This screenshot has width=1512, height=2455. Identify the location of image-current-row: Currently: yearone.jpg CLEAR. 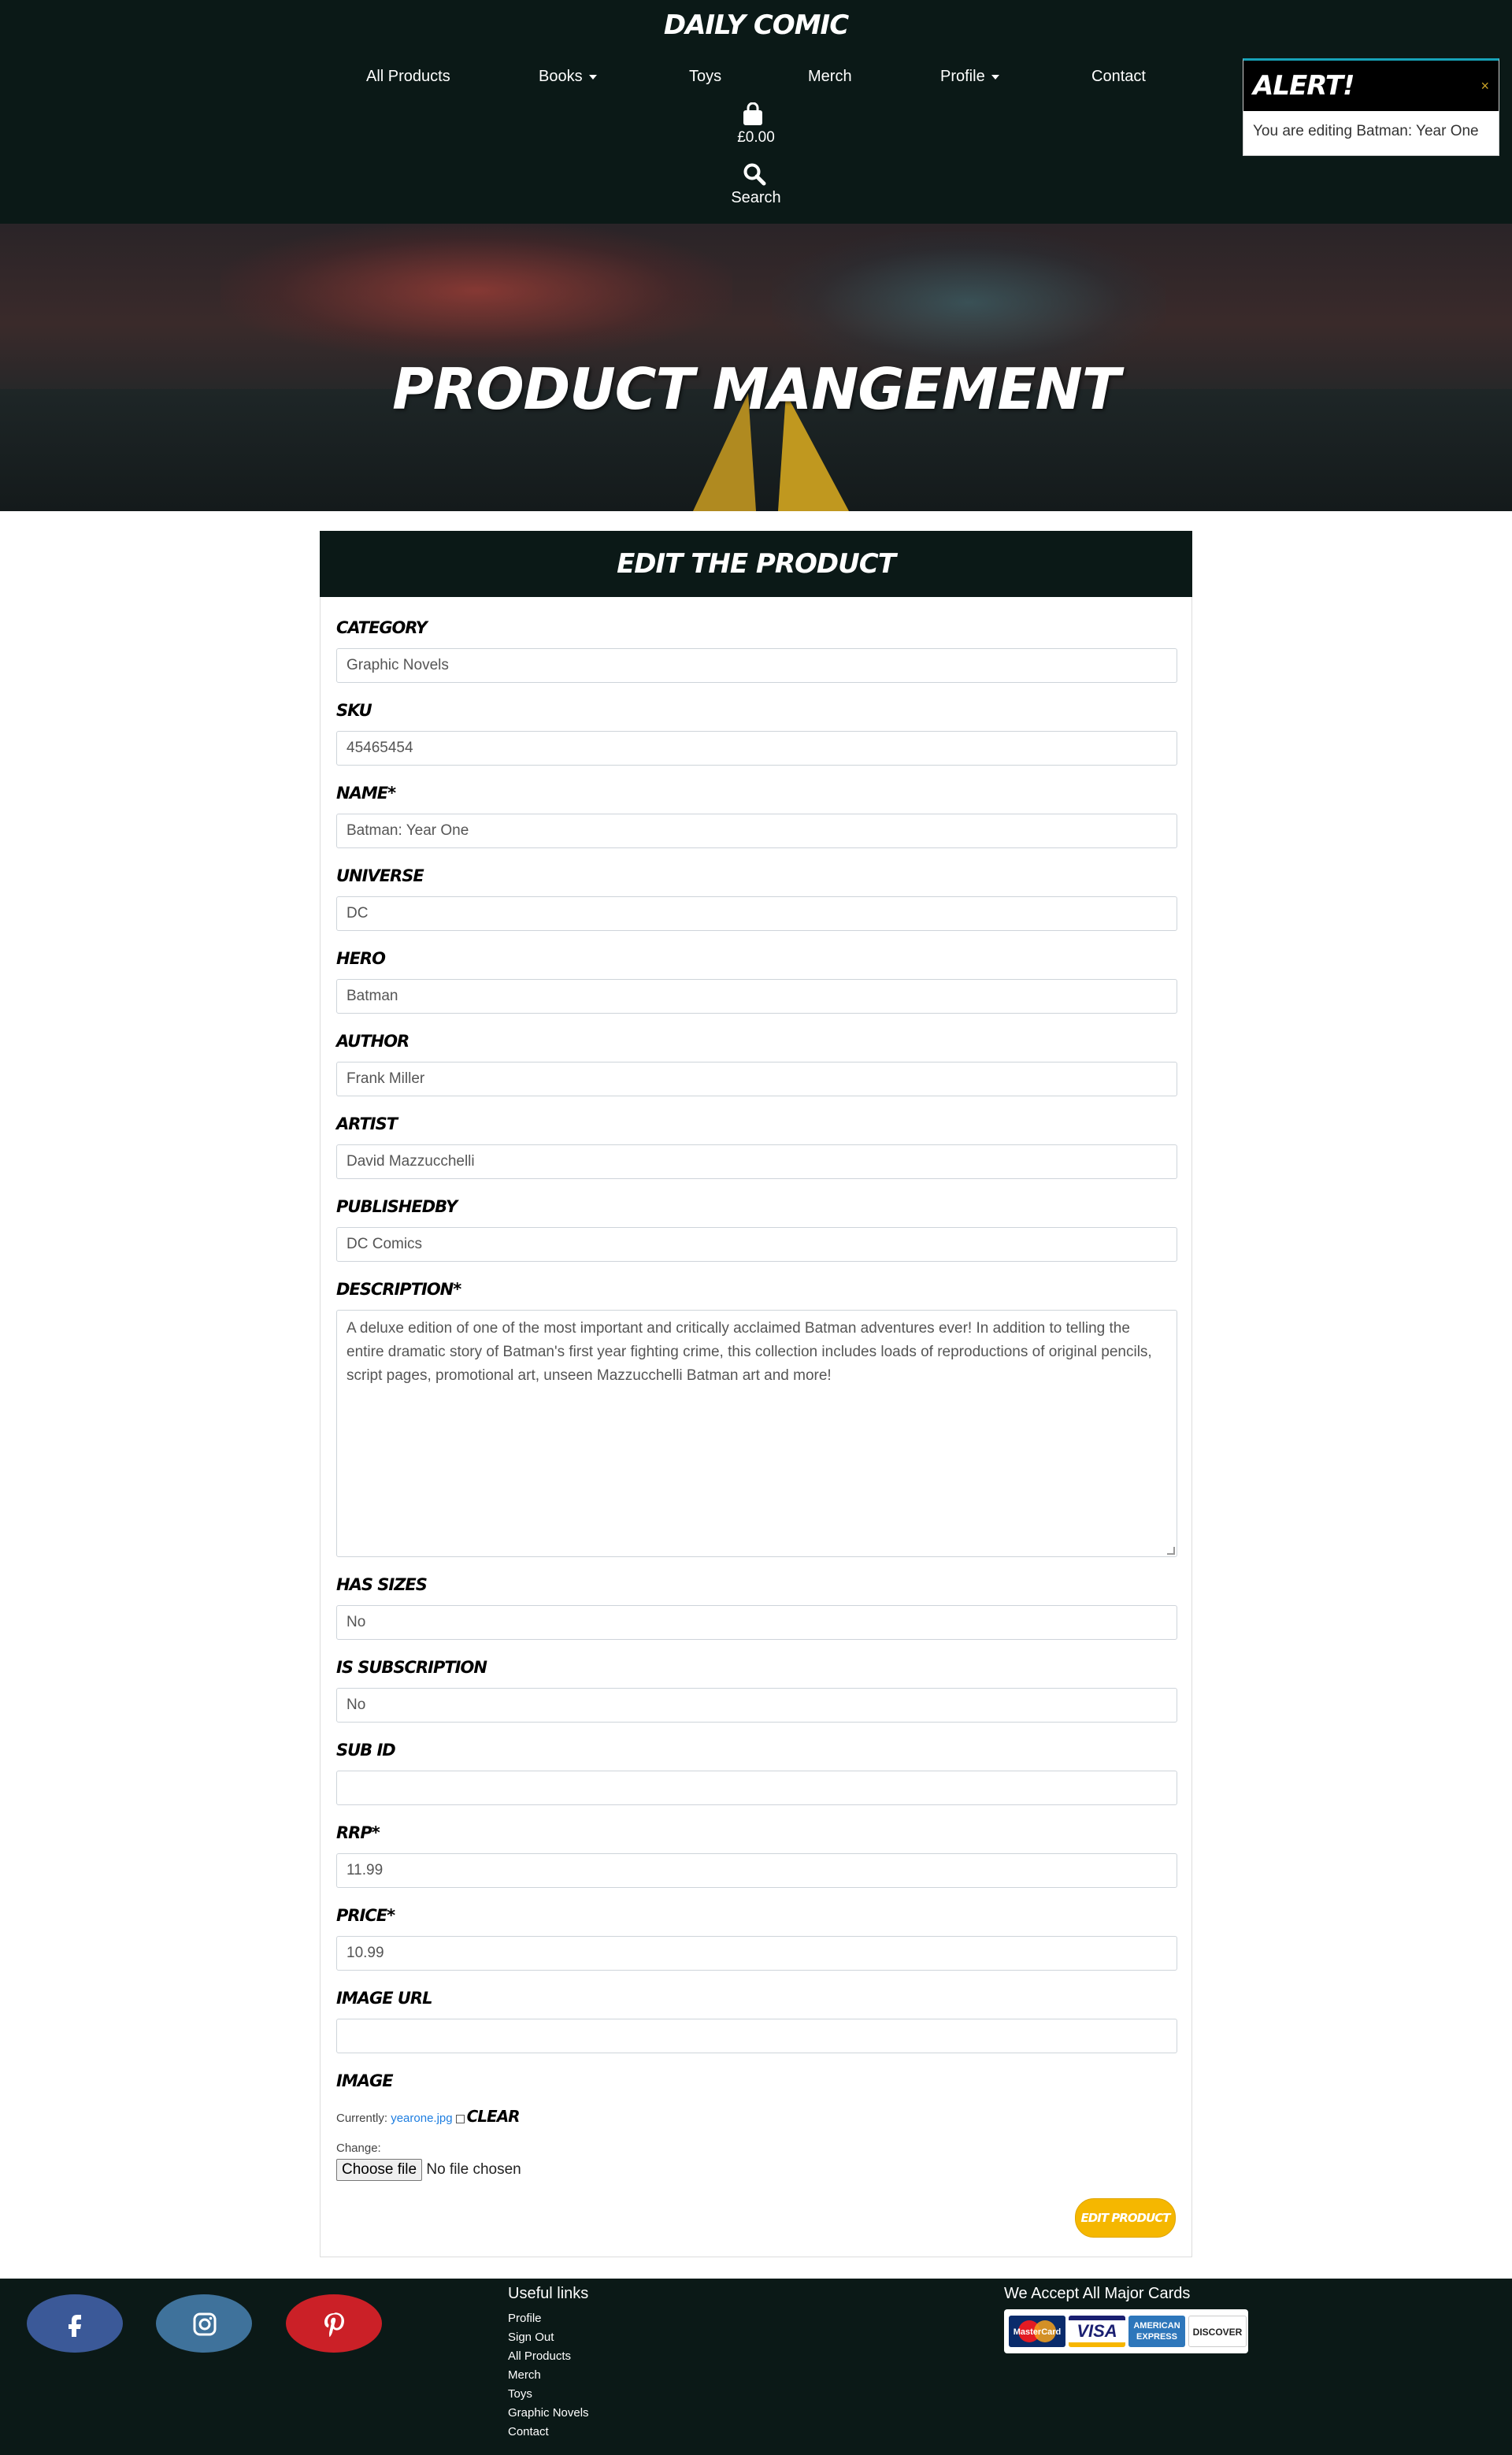
(428, 2116).